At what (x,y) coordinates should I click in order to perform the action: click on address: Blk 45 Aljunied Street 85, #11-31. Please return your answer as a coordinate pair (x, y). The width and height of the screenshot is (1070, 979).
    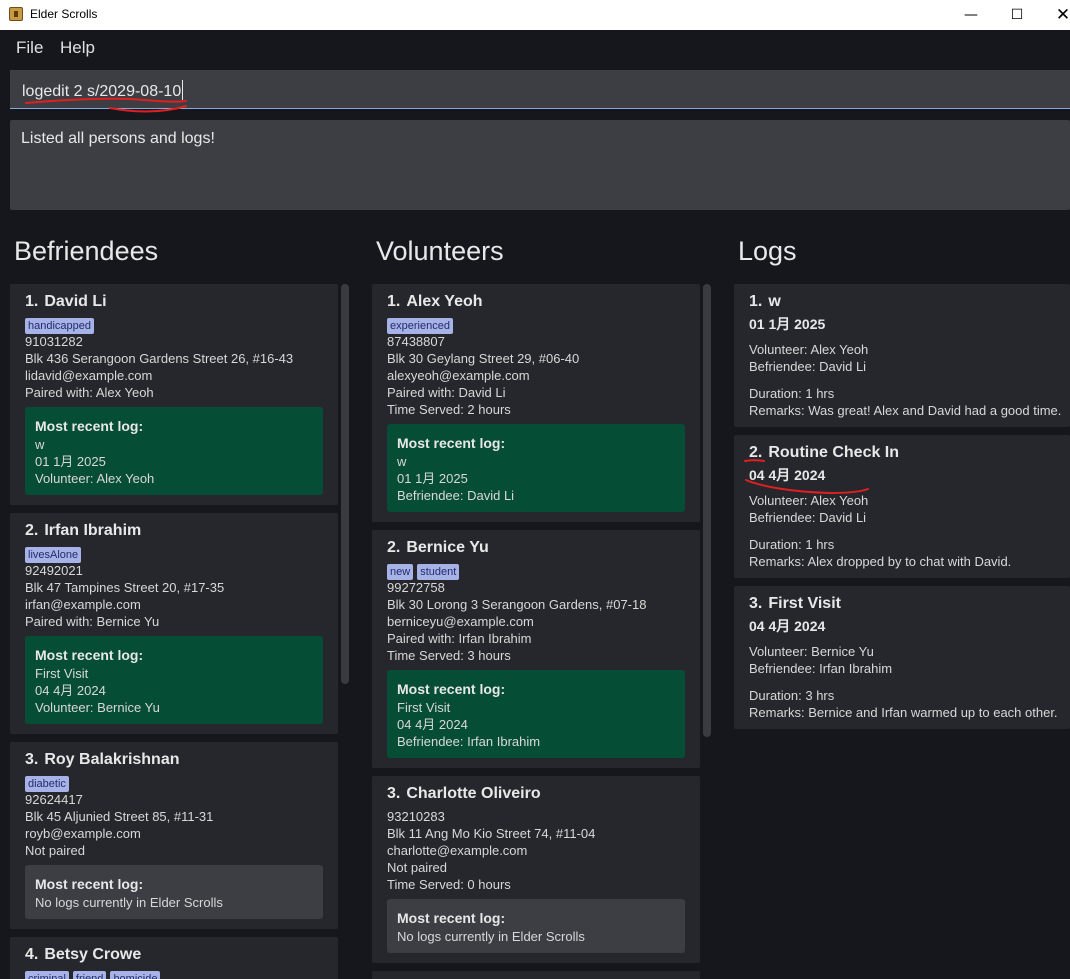
    Looking at the image, I should click on (119, 816).